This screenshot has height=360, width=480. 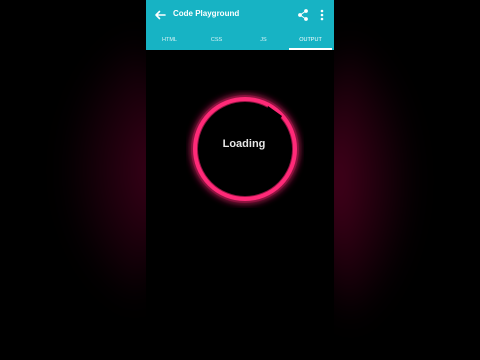 I want to click on app-bar: Code Playground HTML CSS JS OUTPUT, so click(x=240, y=25).